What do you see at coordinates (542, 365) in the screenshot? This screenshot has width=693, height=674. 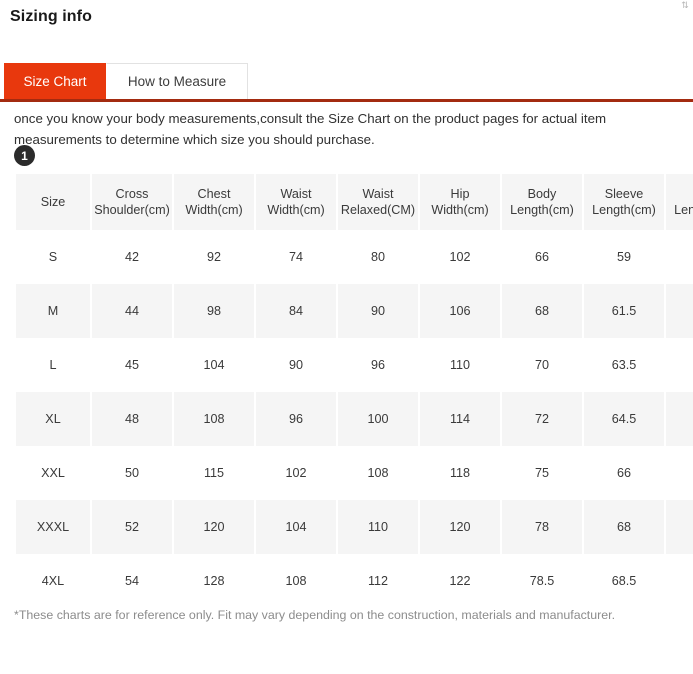 I see `cell-measurement: 70` at bounding box center [542, 365].